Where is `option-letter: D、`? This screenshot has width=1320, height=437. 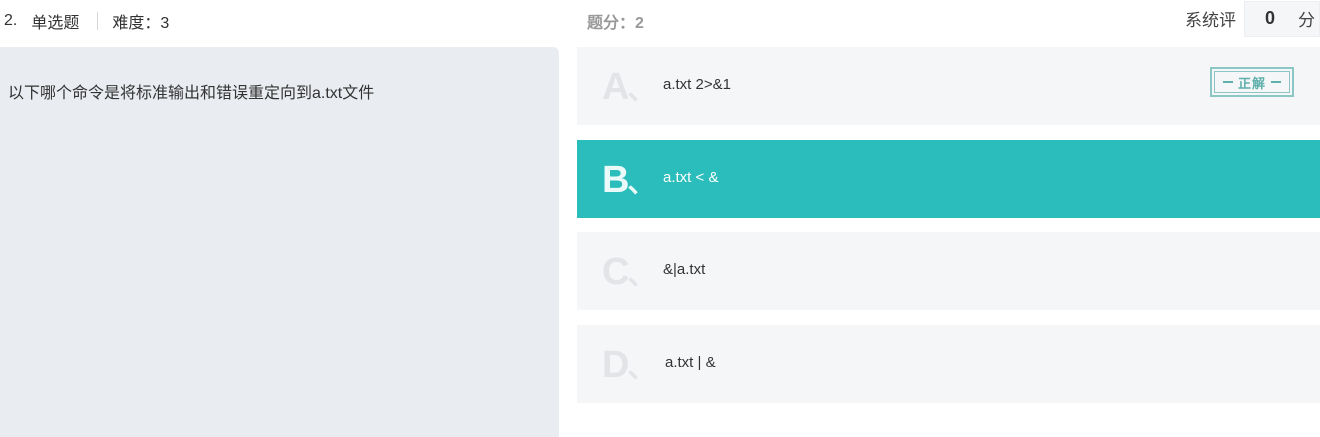 option-letter: D、 is located at coordinates (629, 365).